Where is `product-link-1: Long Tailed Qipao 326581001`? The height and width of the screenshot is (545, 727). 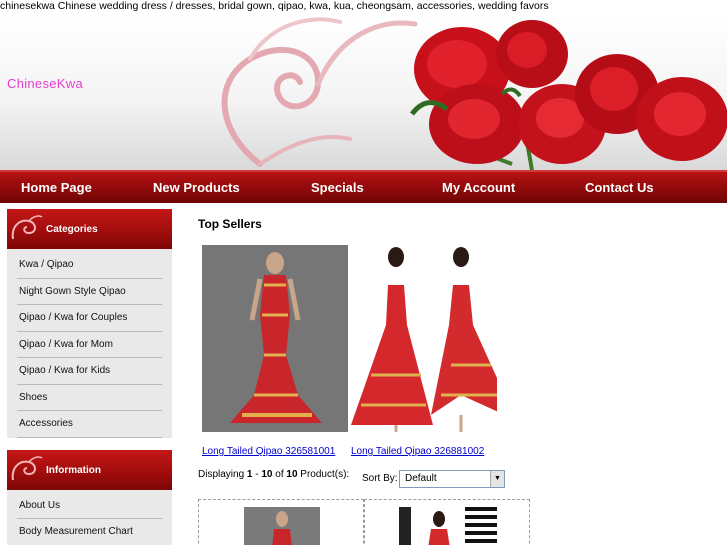 product-link-1: Long Tailed Qipao 326581001 is located at coordinates (268, 451).